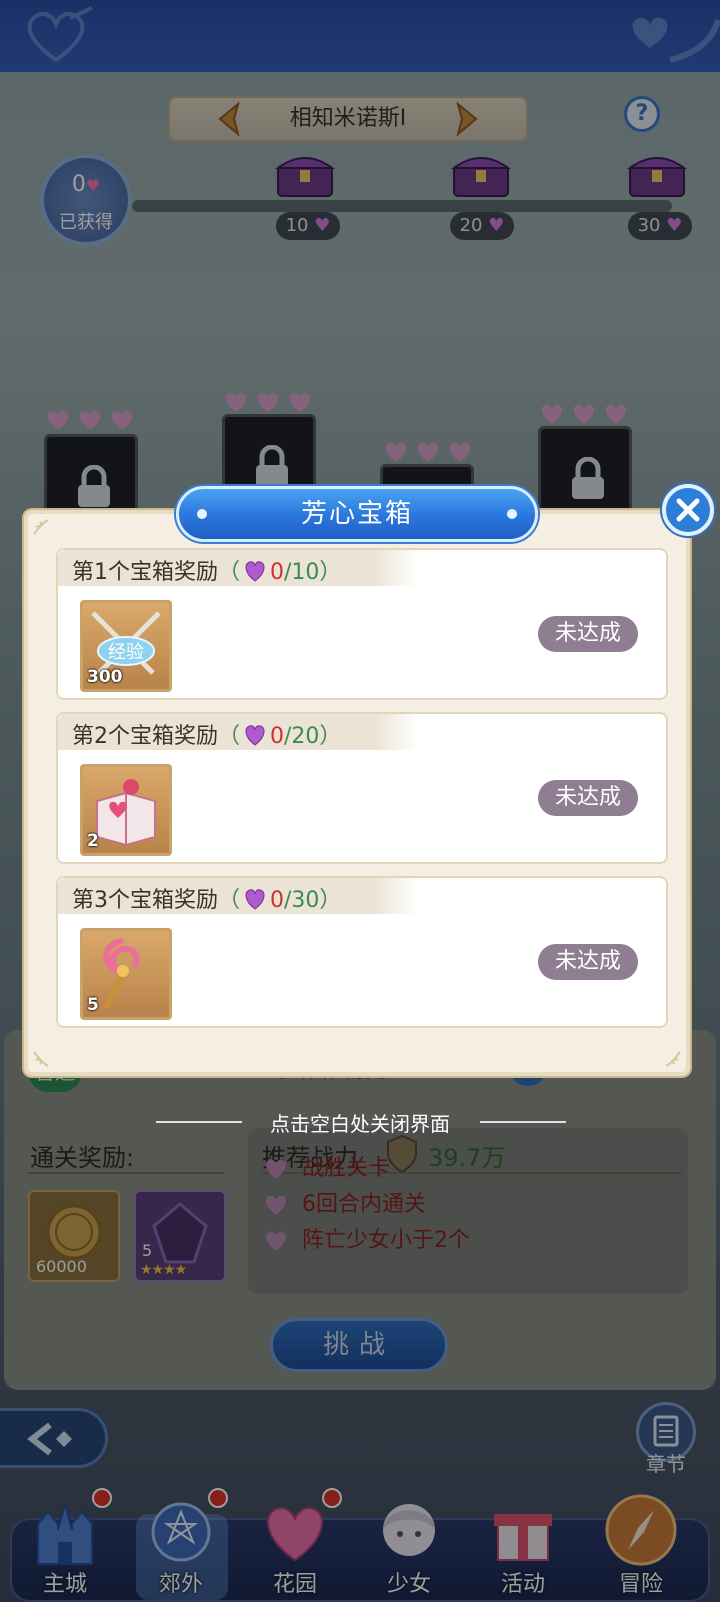 This screenshot has height=1602, width=720. I want to click on modal-title: 芳心宝箱, so click(356, 514).